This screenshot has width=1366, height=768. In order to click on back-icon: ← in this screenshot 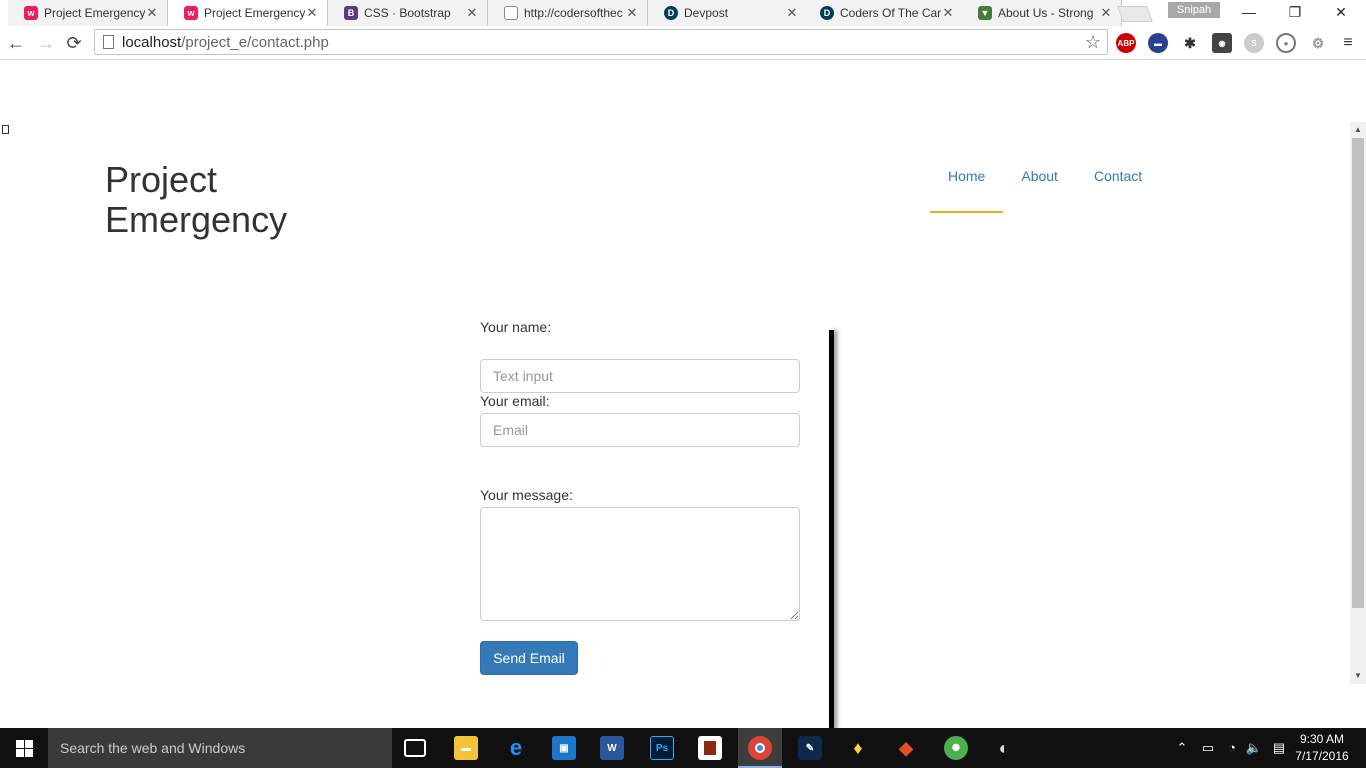, I will do `click(16, 43)`.